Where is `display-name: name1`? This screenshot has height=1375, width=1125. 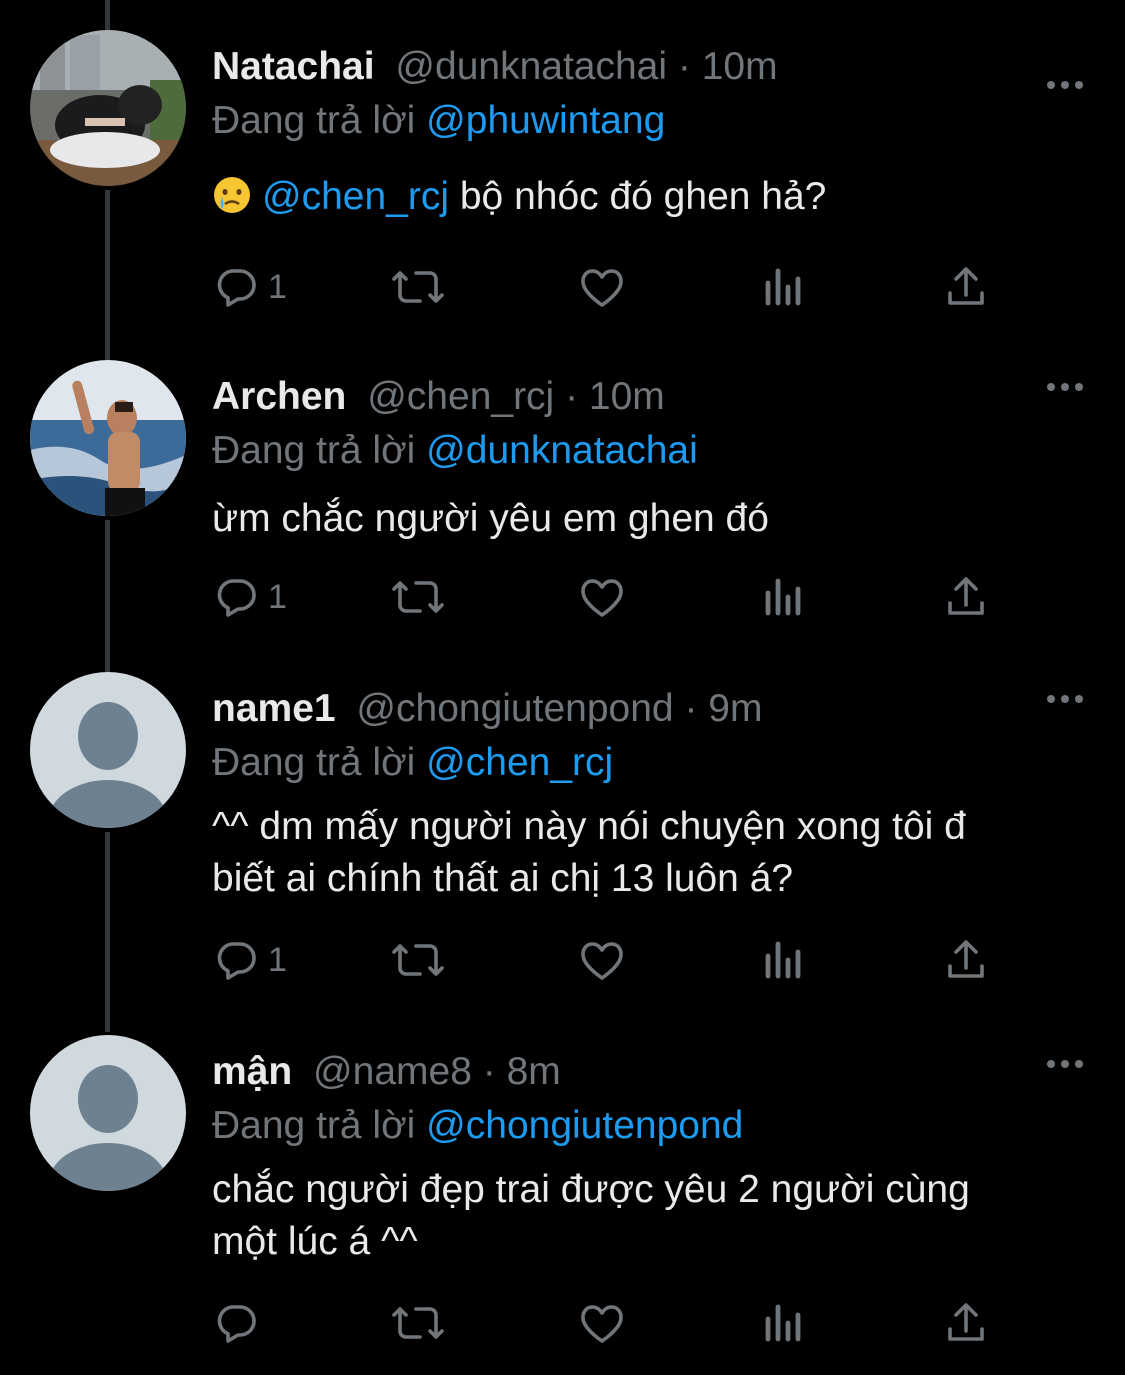 display-name: name1 is located at coordinates (274, 708).